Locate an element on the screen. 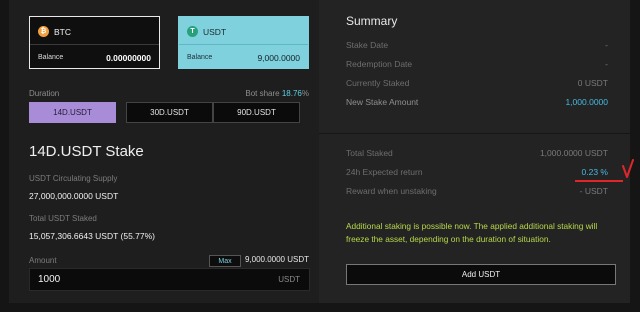 The width and height of the screenshot is (640, 312). summary-title: Summary is located at coordinates (372, 21).